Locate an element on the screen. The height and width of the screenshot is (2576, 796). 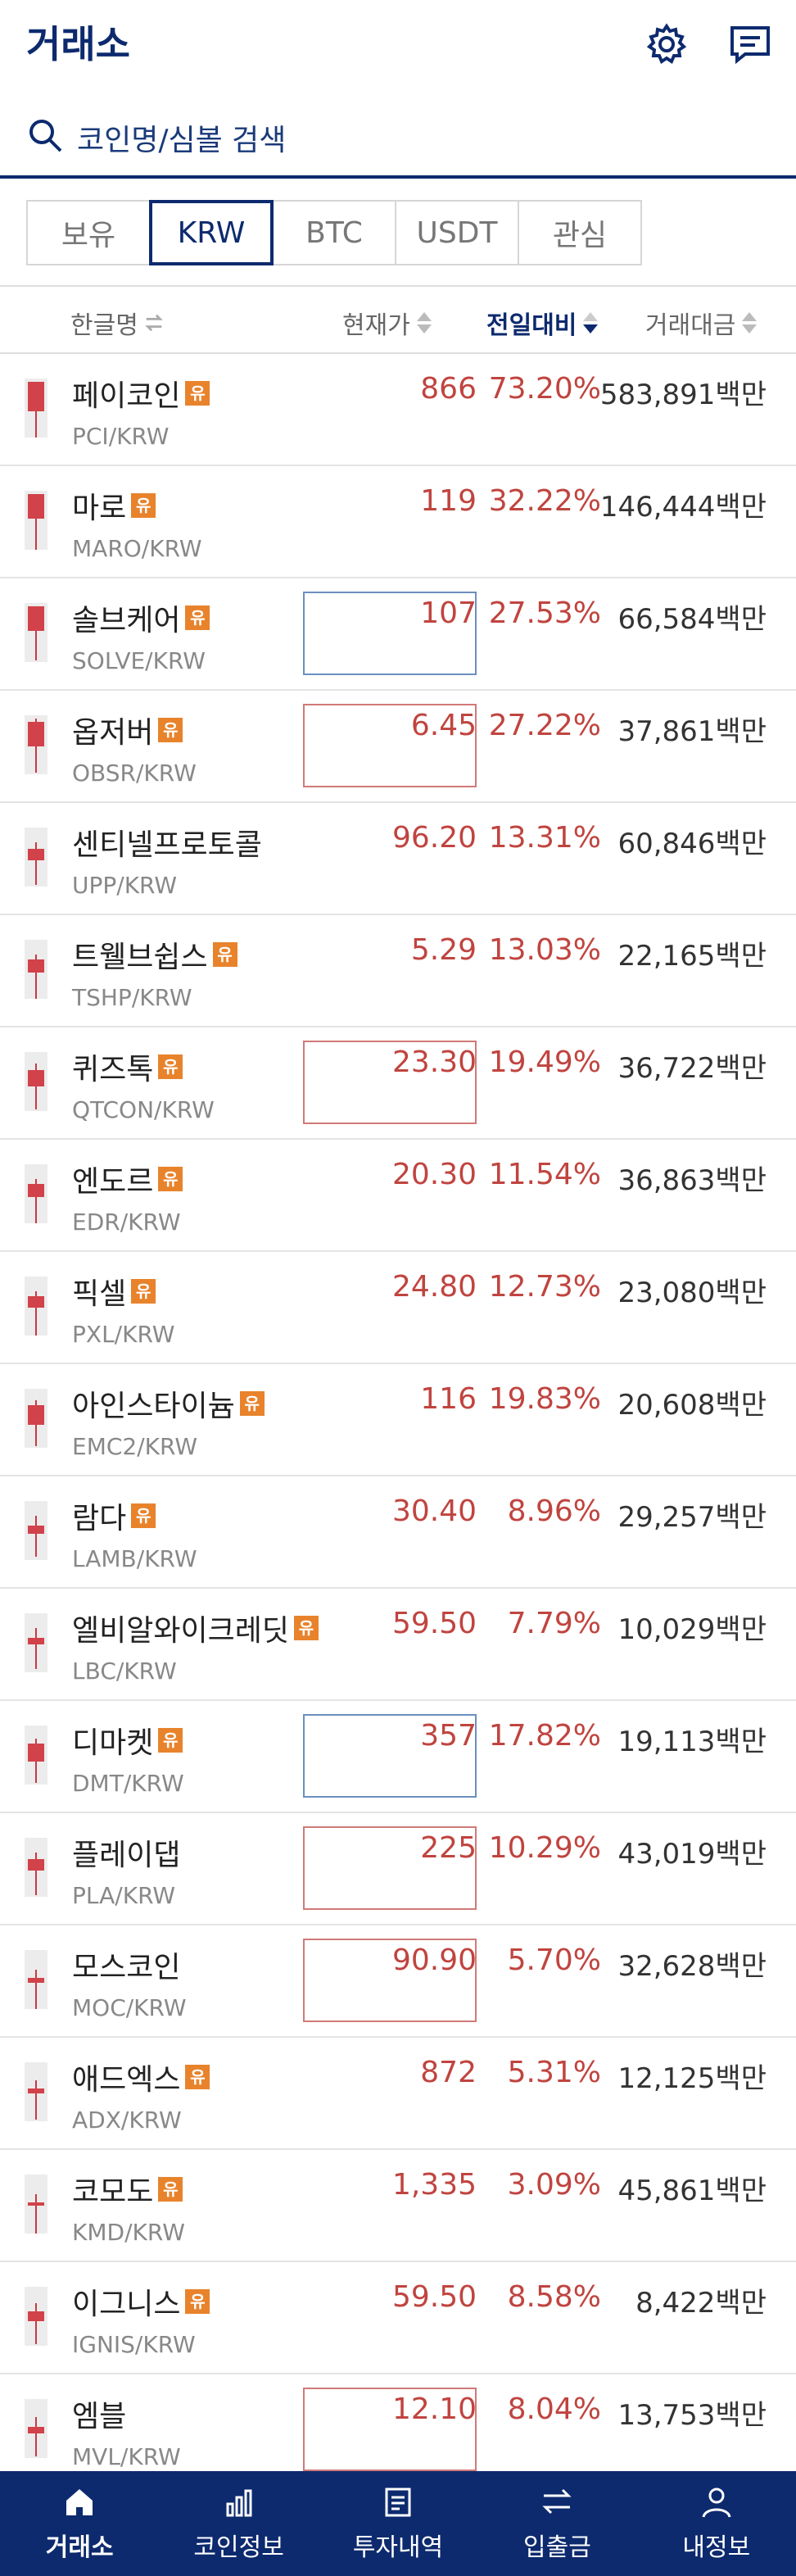
coin-symbol: MARO/KRW is located at coordinates (137, 548).